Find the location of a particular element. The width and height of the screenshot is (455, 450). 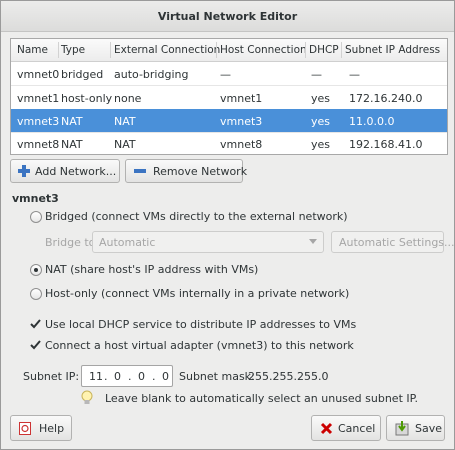

title-bar: Virtual Network Editor is located at coordinates (227, 16).